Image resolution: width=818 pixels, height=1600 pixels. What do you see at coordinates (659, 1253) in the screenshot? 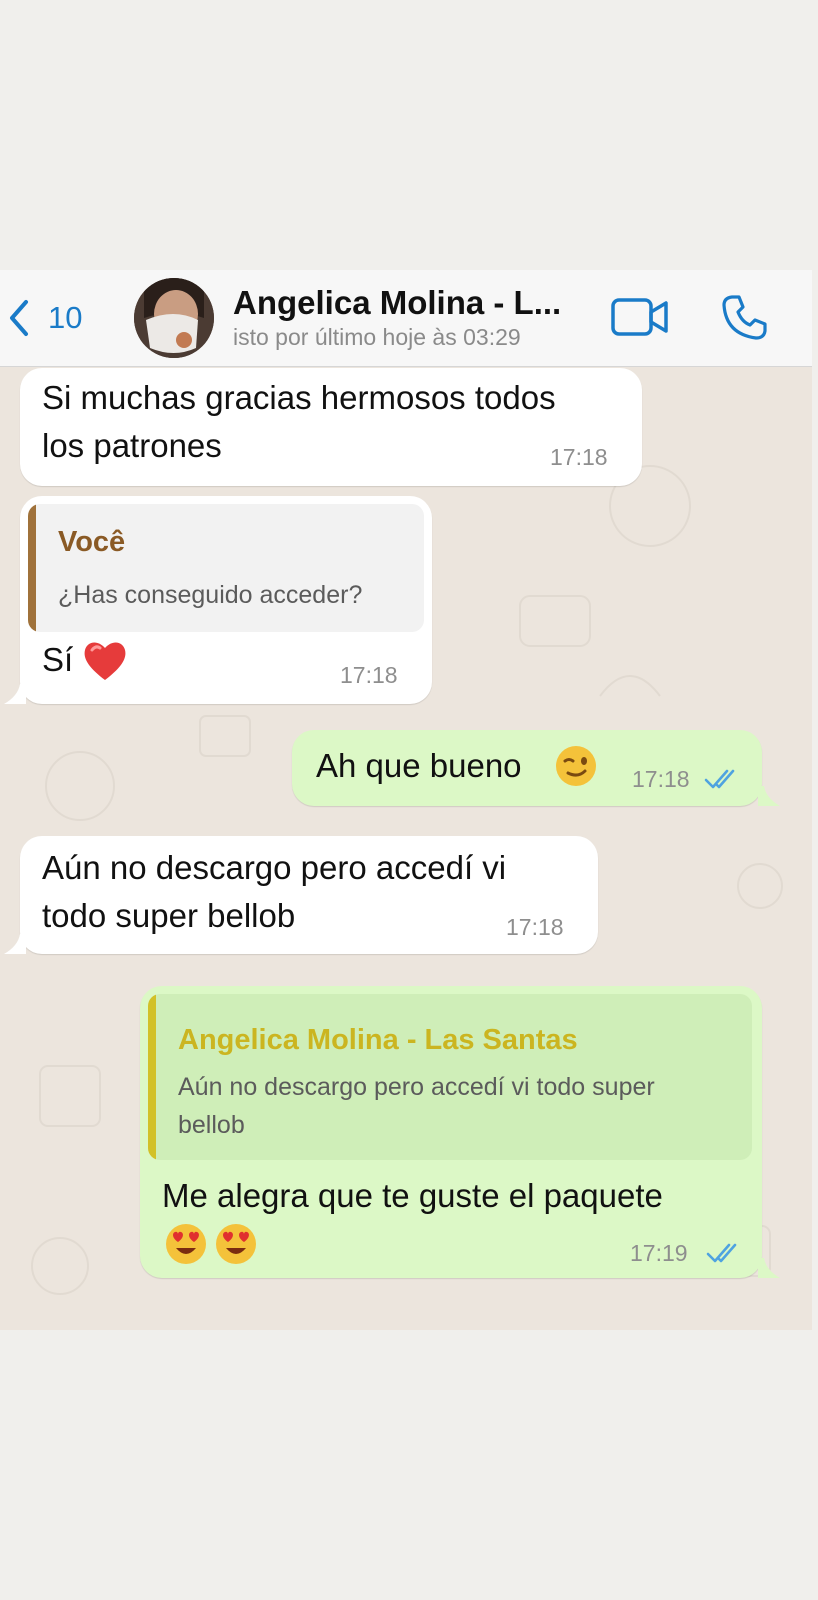
I see `message-time: 17:19` at bounding box center [659, 1253].